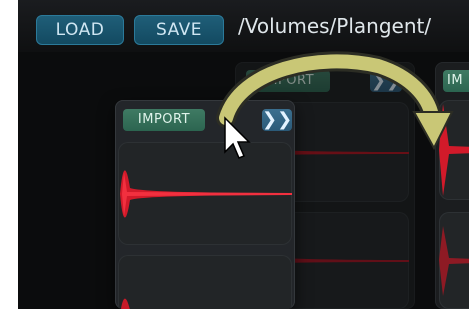  Describe the element at coordinates (288, 81) in the screenshot. I see `import-button-back: IMPORT` at that location.